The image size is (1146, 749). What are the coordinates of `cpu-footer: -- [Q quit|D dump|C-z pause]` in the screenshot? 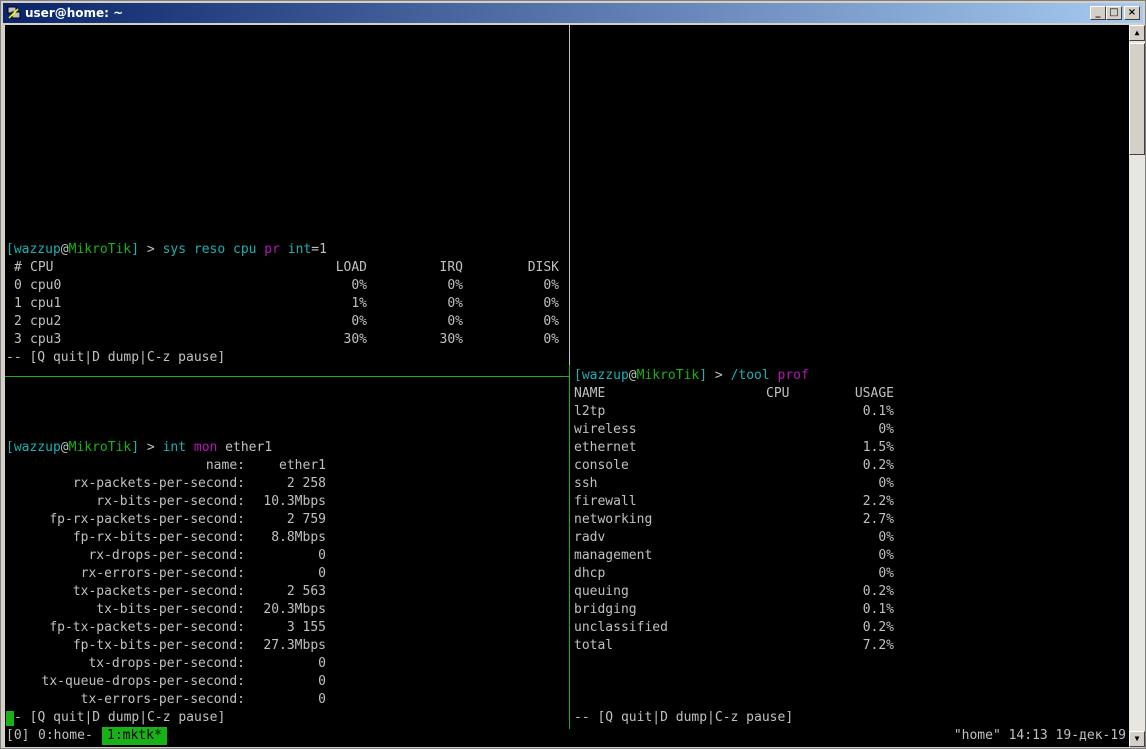 It's located at (116, 357).